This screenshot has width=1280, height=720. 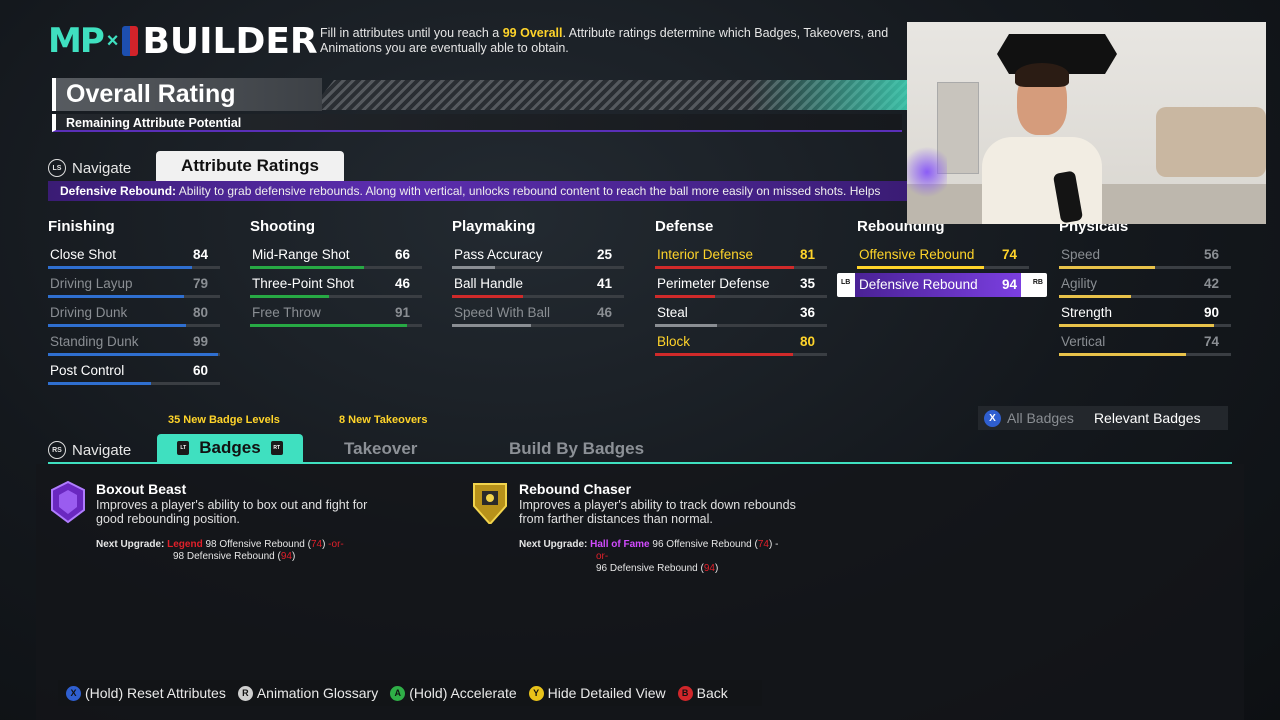 I want to click on webcam-couch, so click(x=1211, y=142).